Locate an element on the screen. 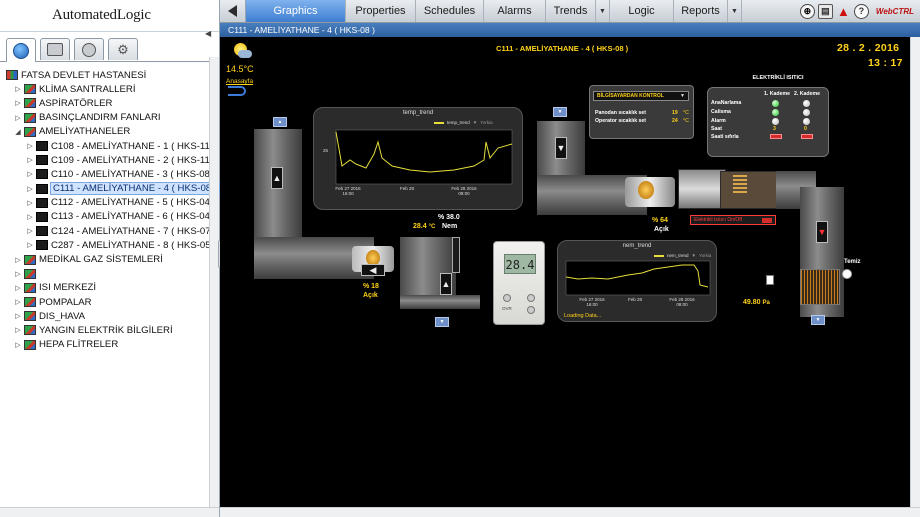 Image resolution: width=920 pixels, height=517 pixels. panel-setpoint-label: Panodan sıcaklık set is located at coordinates (621, 113).